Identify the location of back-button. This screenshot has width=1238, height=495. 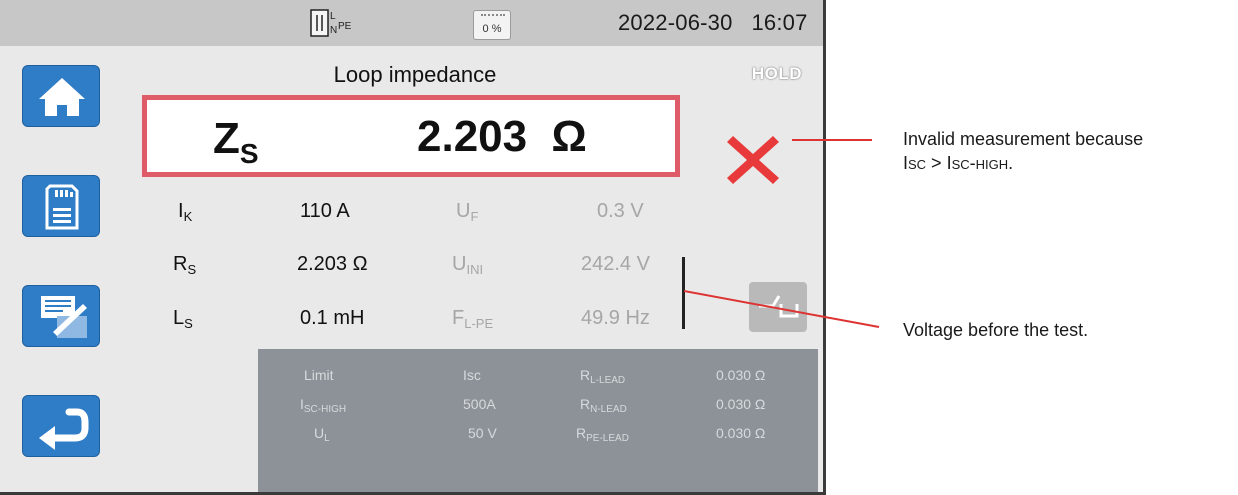
(61, 426).